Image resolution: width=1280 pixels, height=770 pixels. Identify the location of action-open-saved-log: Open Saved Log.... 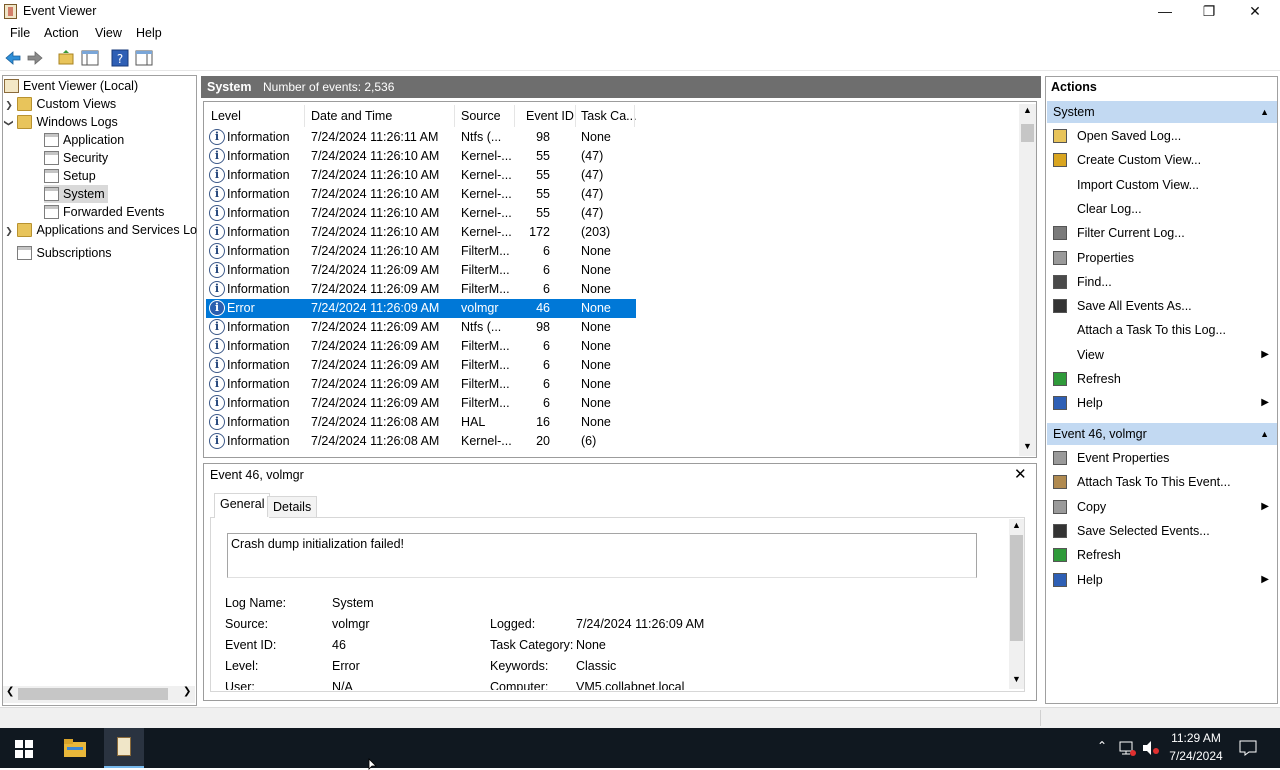
(1162, 136).